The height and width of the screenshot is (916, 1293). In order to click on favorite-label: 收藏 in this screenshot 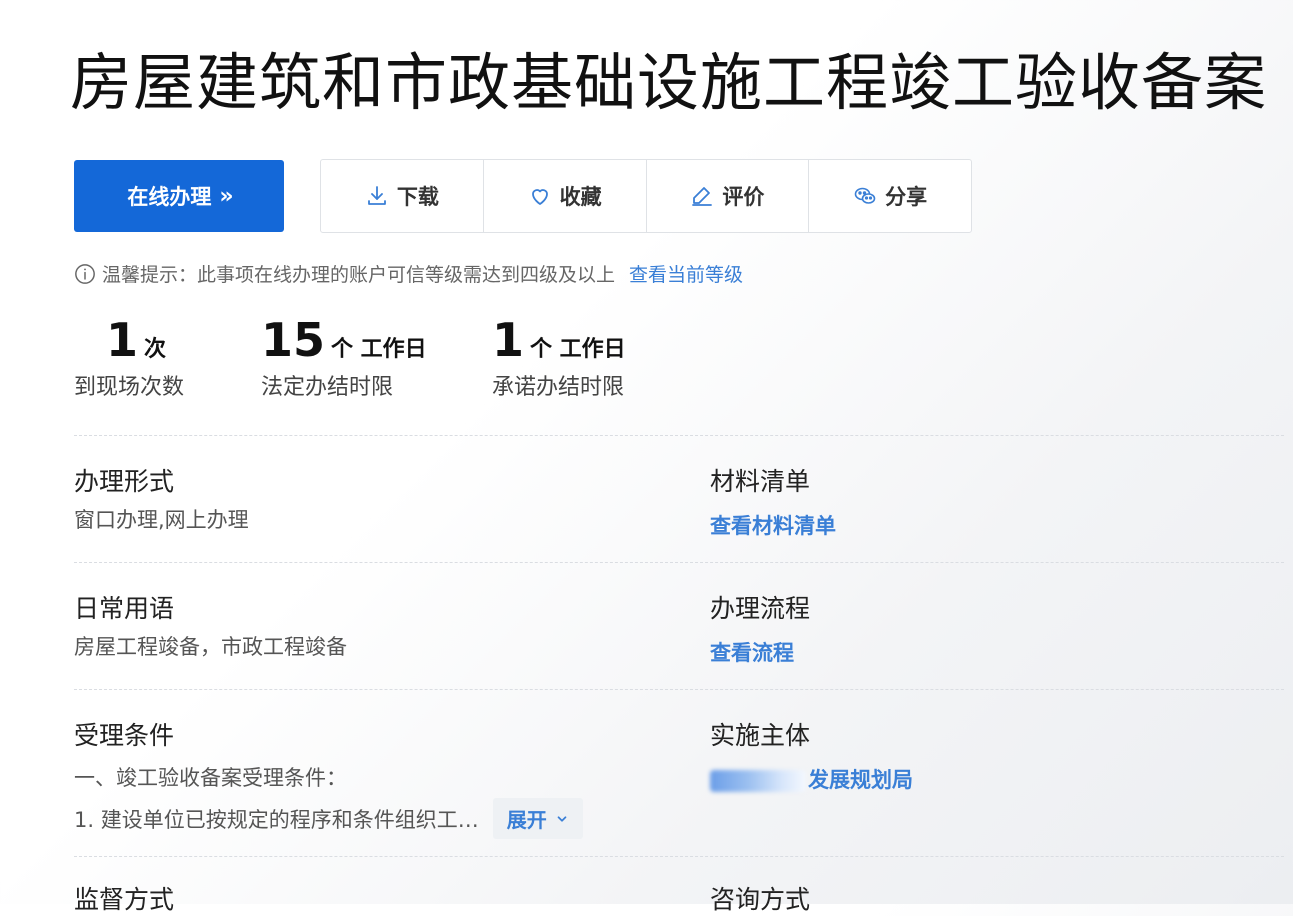, I will do `click(580, 197)`.